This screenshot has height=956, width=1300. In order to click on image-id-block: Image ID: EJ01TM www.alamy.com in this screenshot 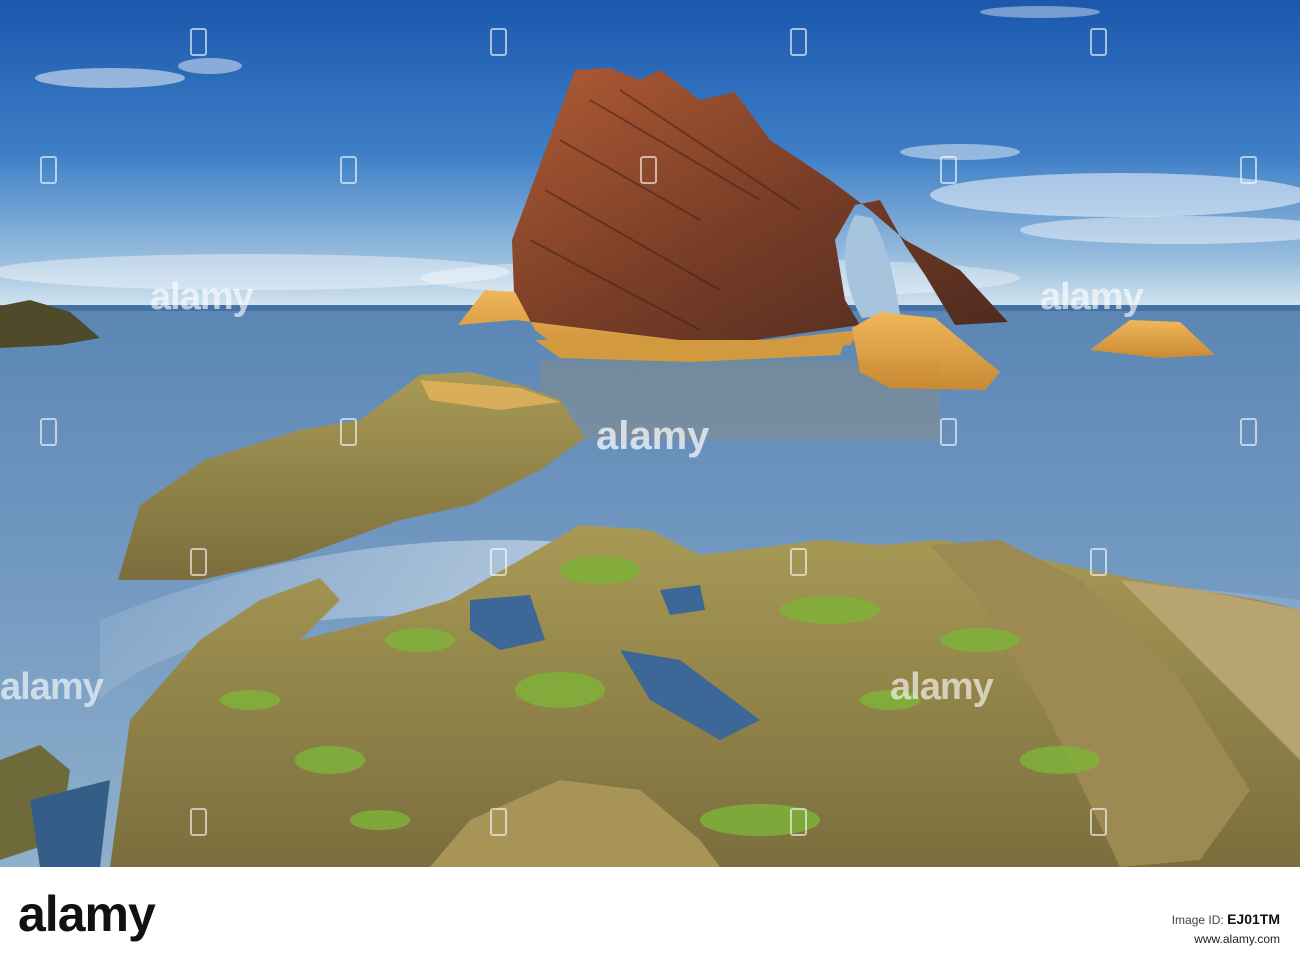, I will do `click(1226, 928)`.